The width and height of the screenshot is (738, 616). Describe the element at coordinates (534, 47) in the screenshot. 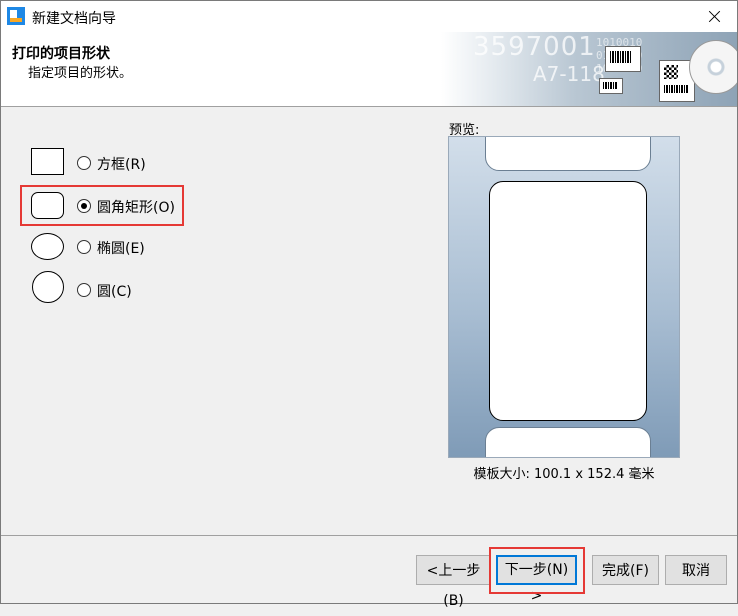

I see `banner-number: 3597001` at that location.